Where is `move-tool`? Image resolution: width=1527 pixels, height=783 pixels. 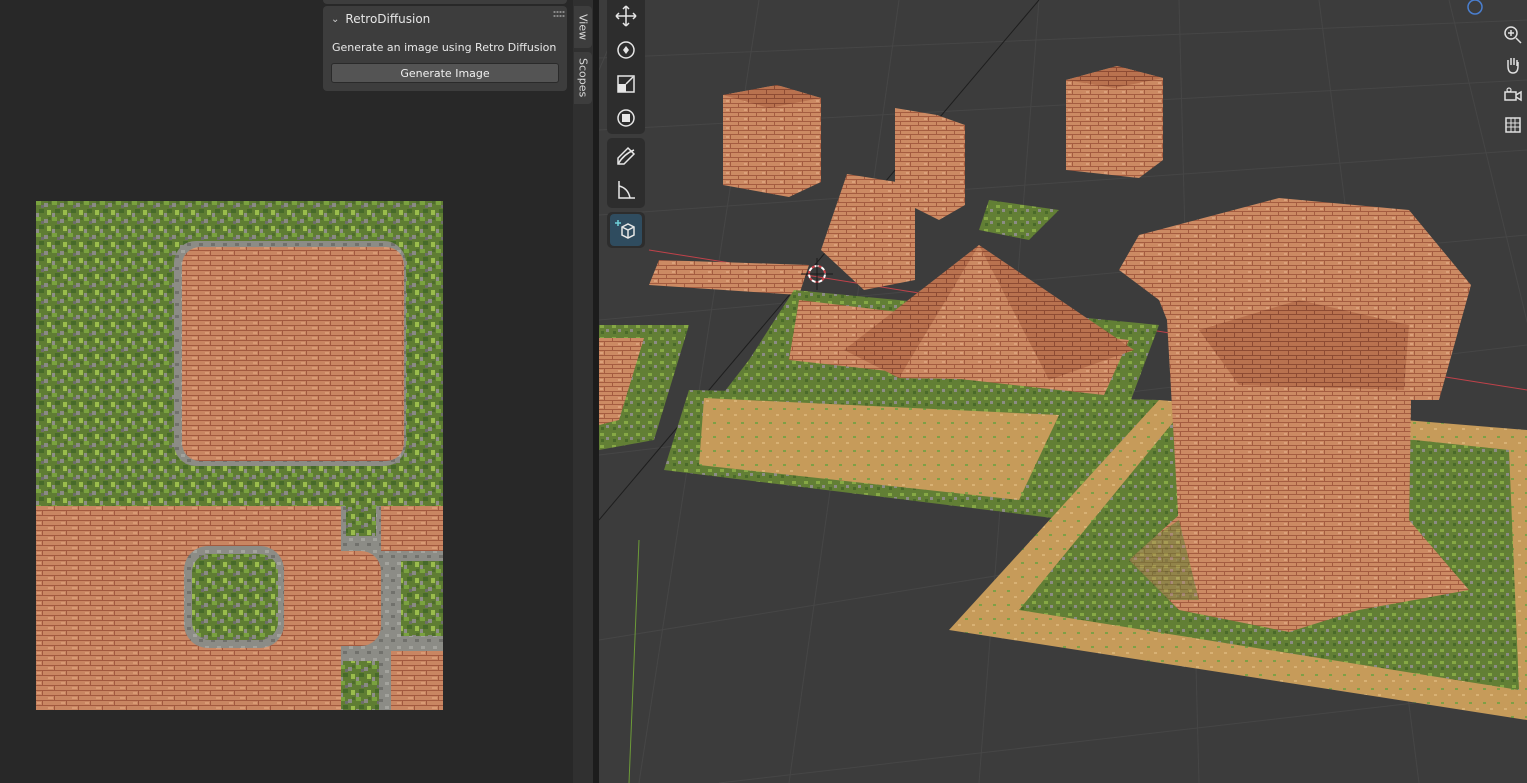 move-tool is located at coordinates (626, 16).